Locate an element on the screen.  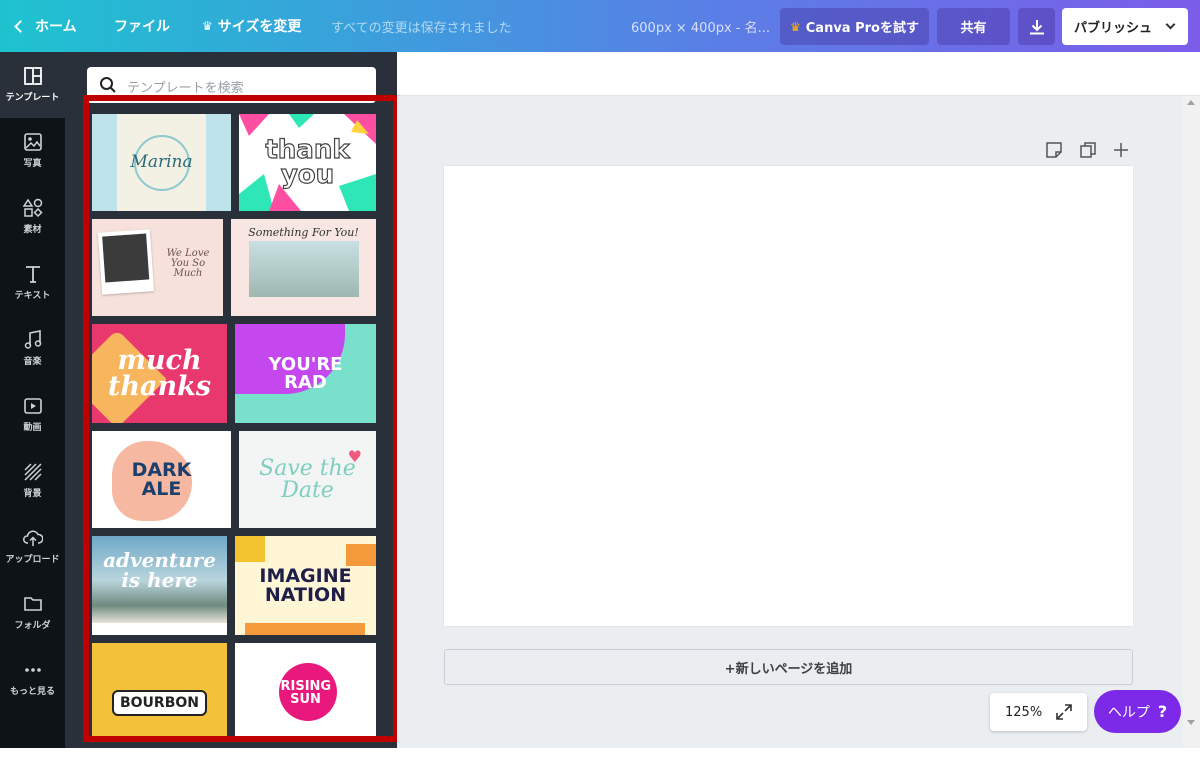
rail-label: もっと見る is located at coordinates (32, 692).